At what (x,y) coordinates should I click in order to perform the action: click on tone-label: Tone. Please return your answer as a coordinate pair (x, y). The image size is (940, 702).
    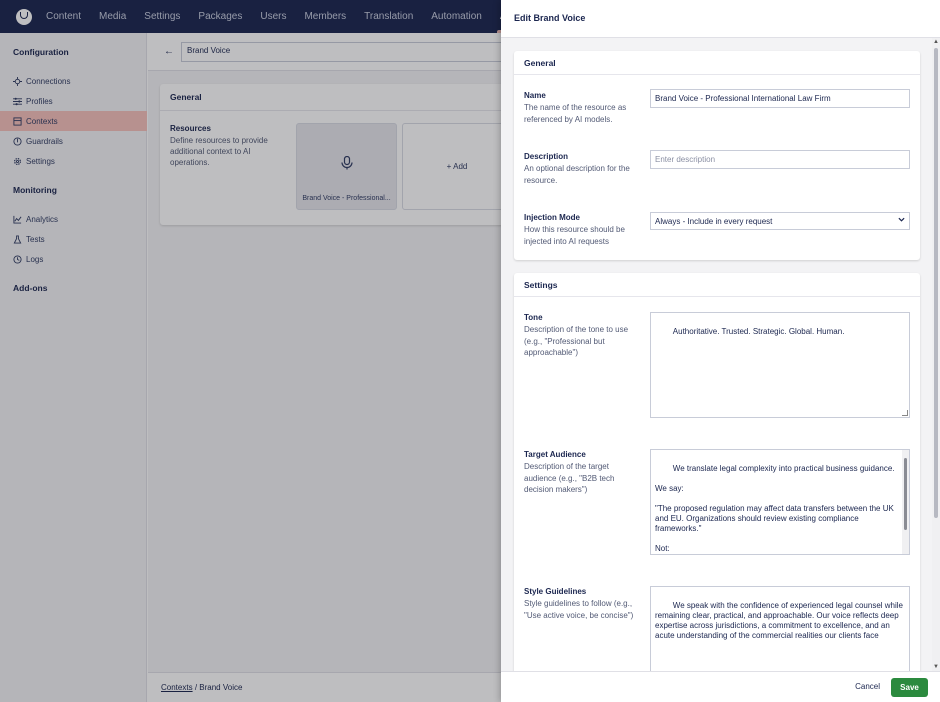
    Looking at the image, I should click on (533, 317).